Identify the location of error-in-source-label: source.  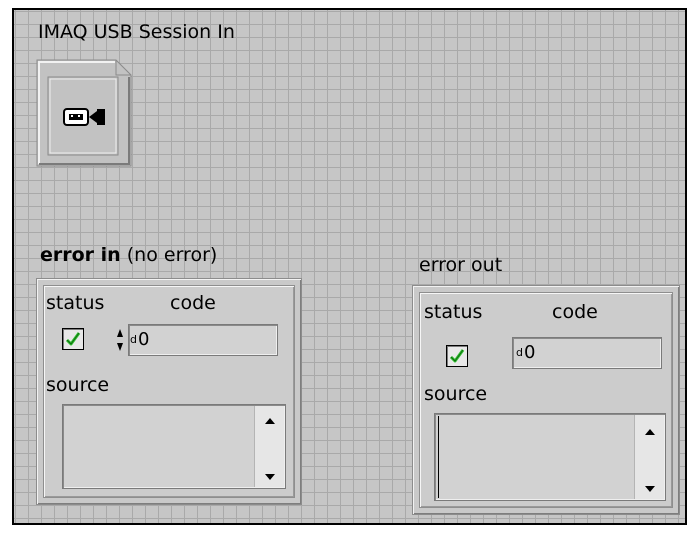
(78, 385).